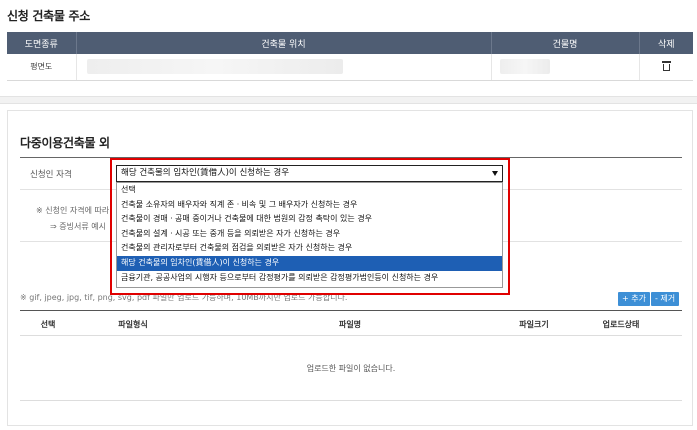  What do you see at coordinates (621, 324) in the screenshot?
I see `file-col-status: 업로드상태` at bounding box center [621, 324].